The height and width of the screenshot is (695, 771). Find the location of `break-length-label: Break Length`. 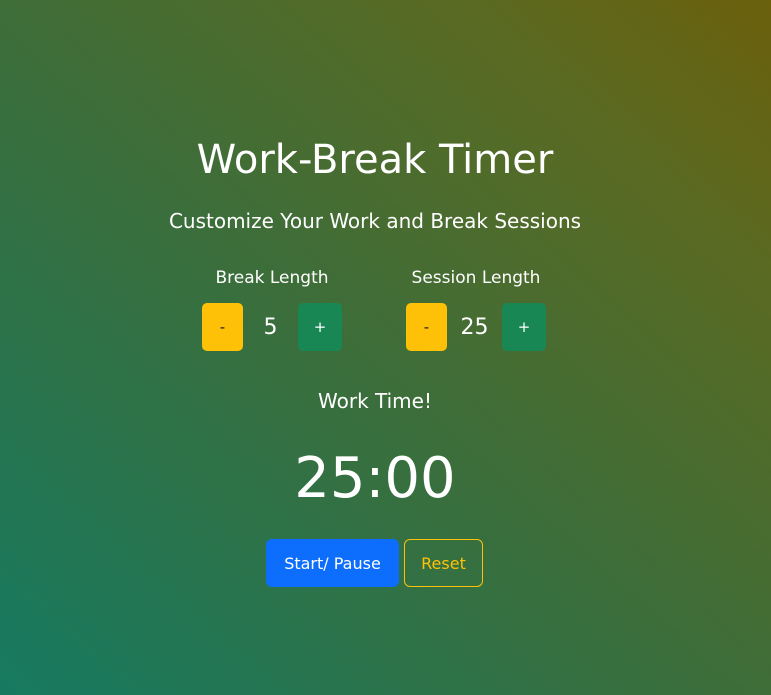

break-length-label: Break Length is located at coordinates (272, 278).